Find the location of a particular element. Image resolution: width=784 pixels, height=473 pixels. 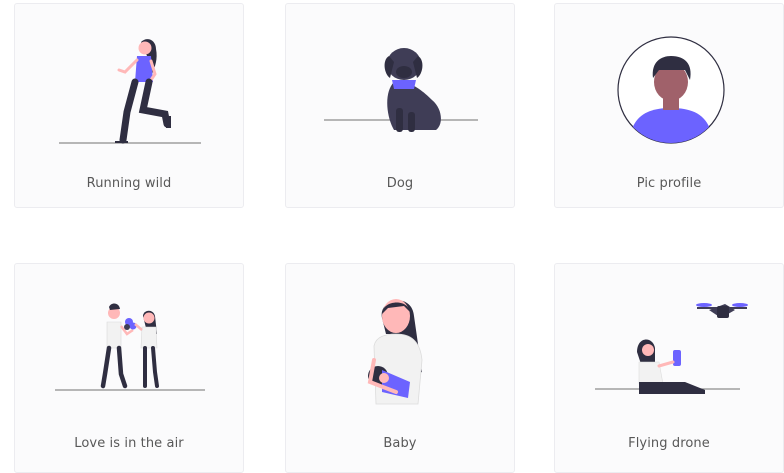

card-flying-drone: Flying drone is located at coordinates (669, 368).